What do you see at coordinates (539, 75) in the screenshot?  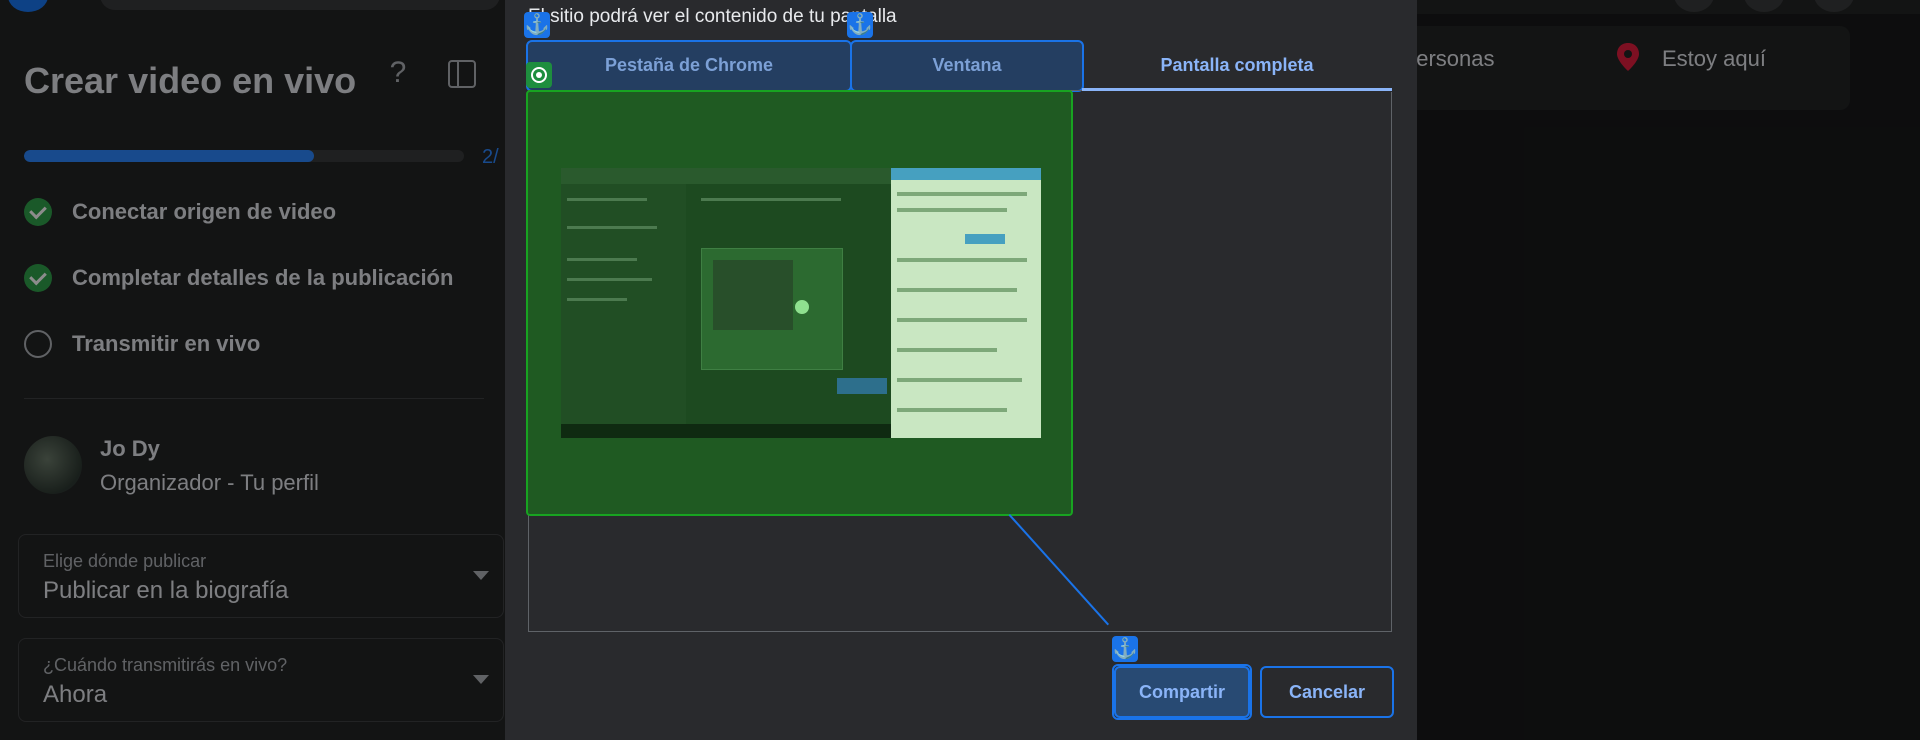 I see `target-icon` at bounding box center [539, 75].